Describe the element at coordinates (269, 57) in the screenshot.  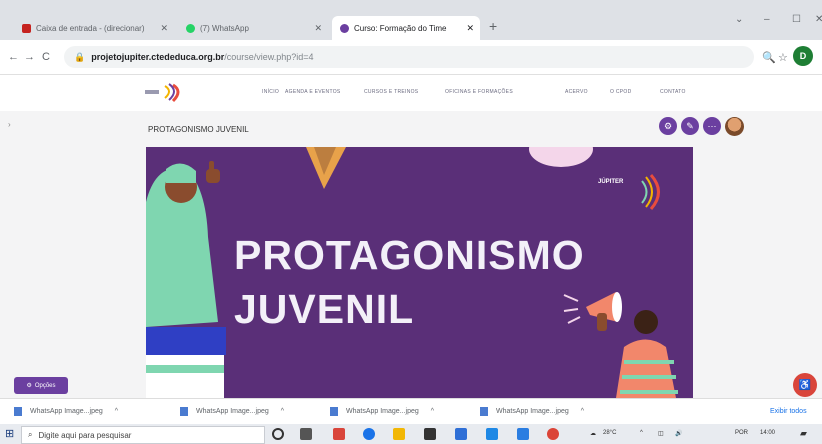
I see `url-path: /course/view.php?id=4` at that location.